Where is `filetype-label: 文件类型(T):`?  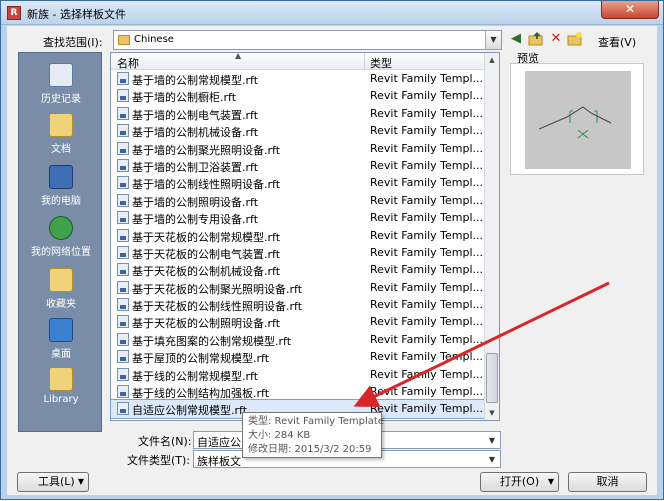
filetype-label: 文件类型(T): is located at coordinates (159, 460).